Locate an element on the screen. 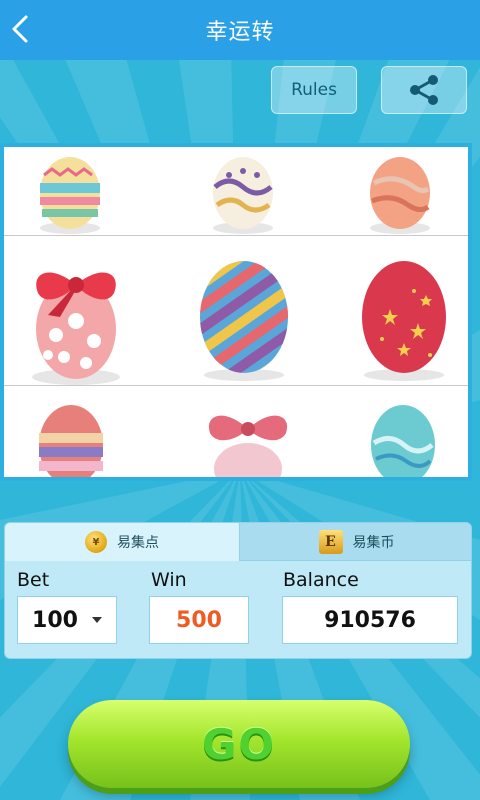 The image size is (480, 800). page-title: 幸运转 is located at coordinates (240, 32).